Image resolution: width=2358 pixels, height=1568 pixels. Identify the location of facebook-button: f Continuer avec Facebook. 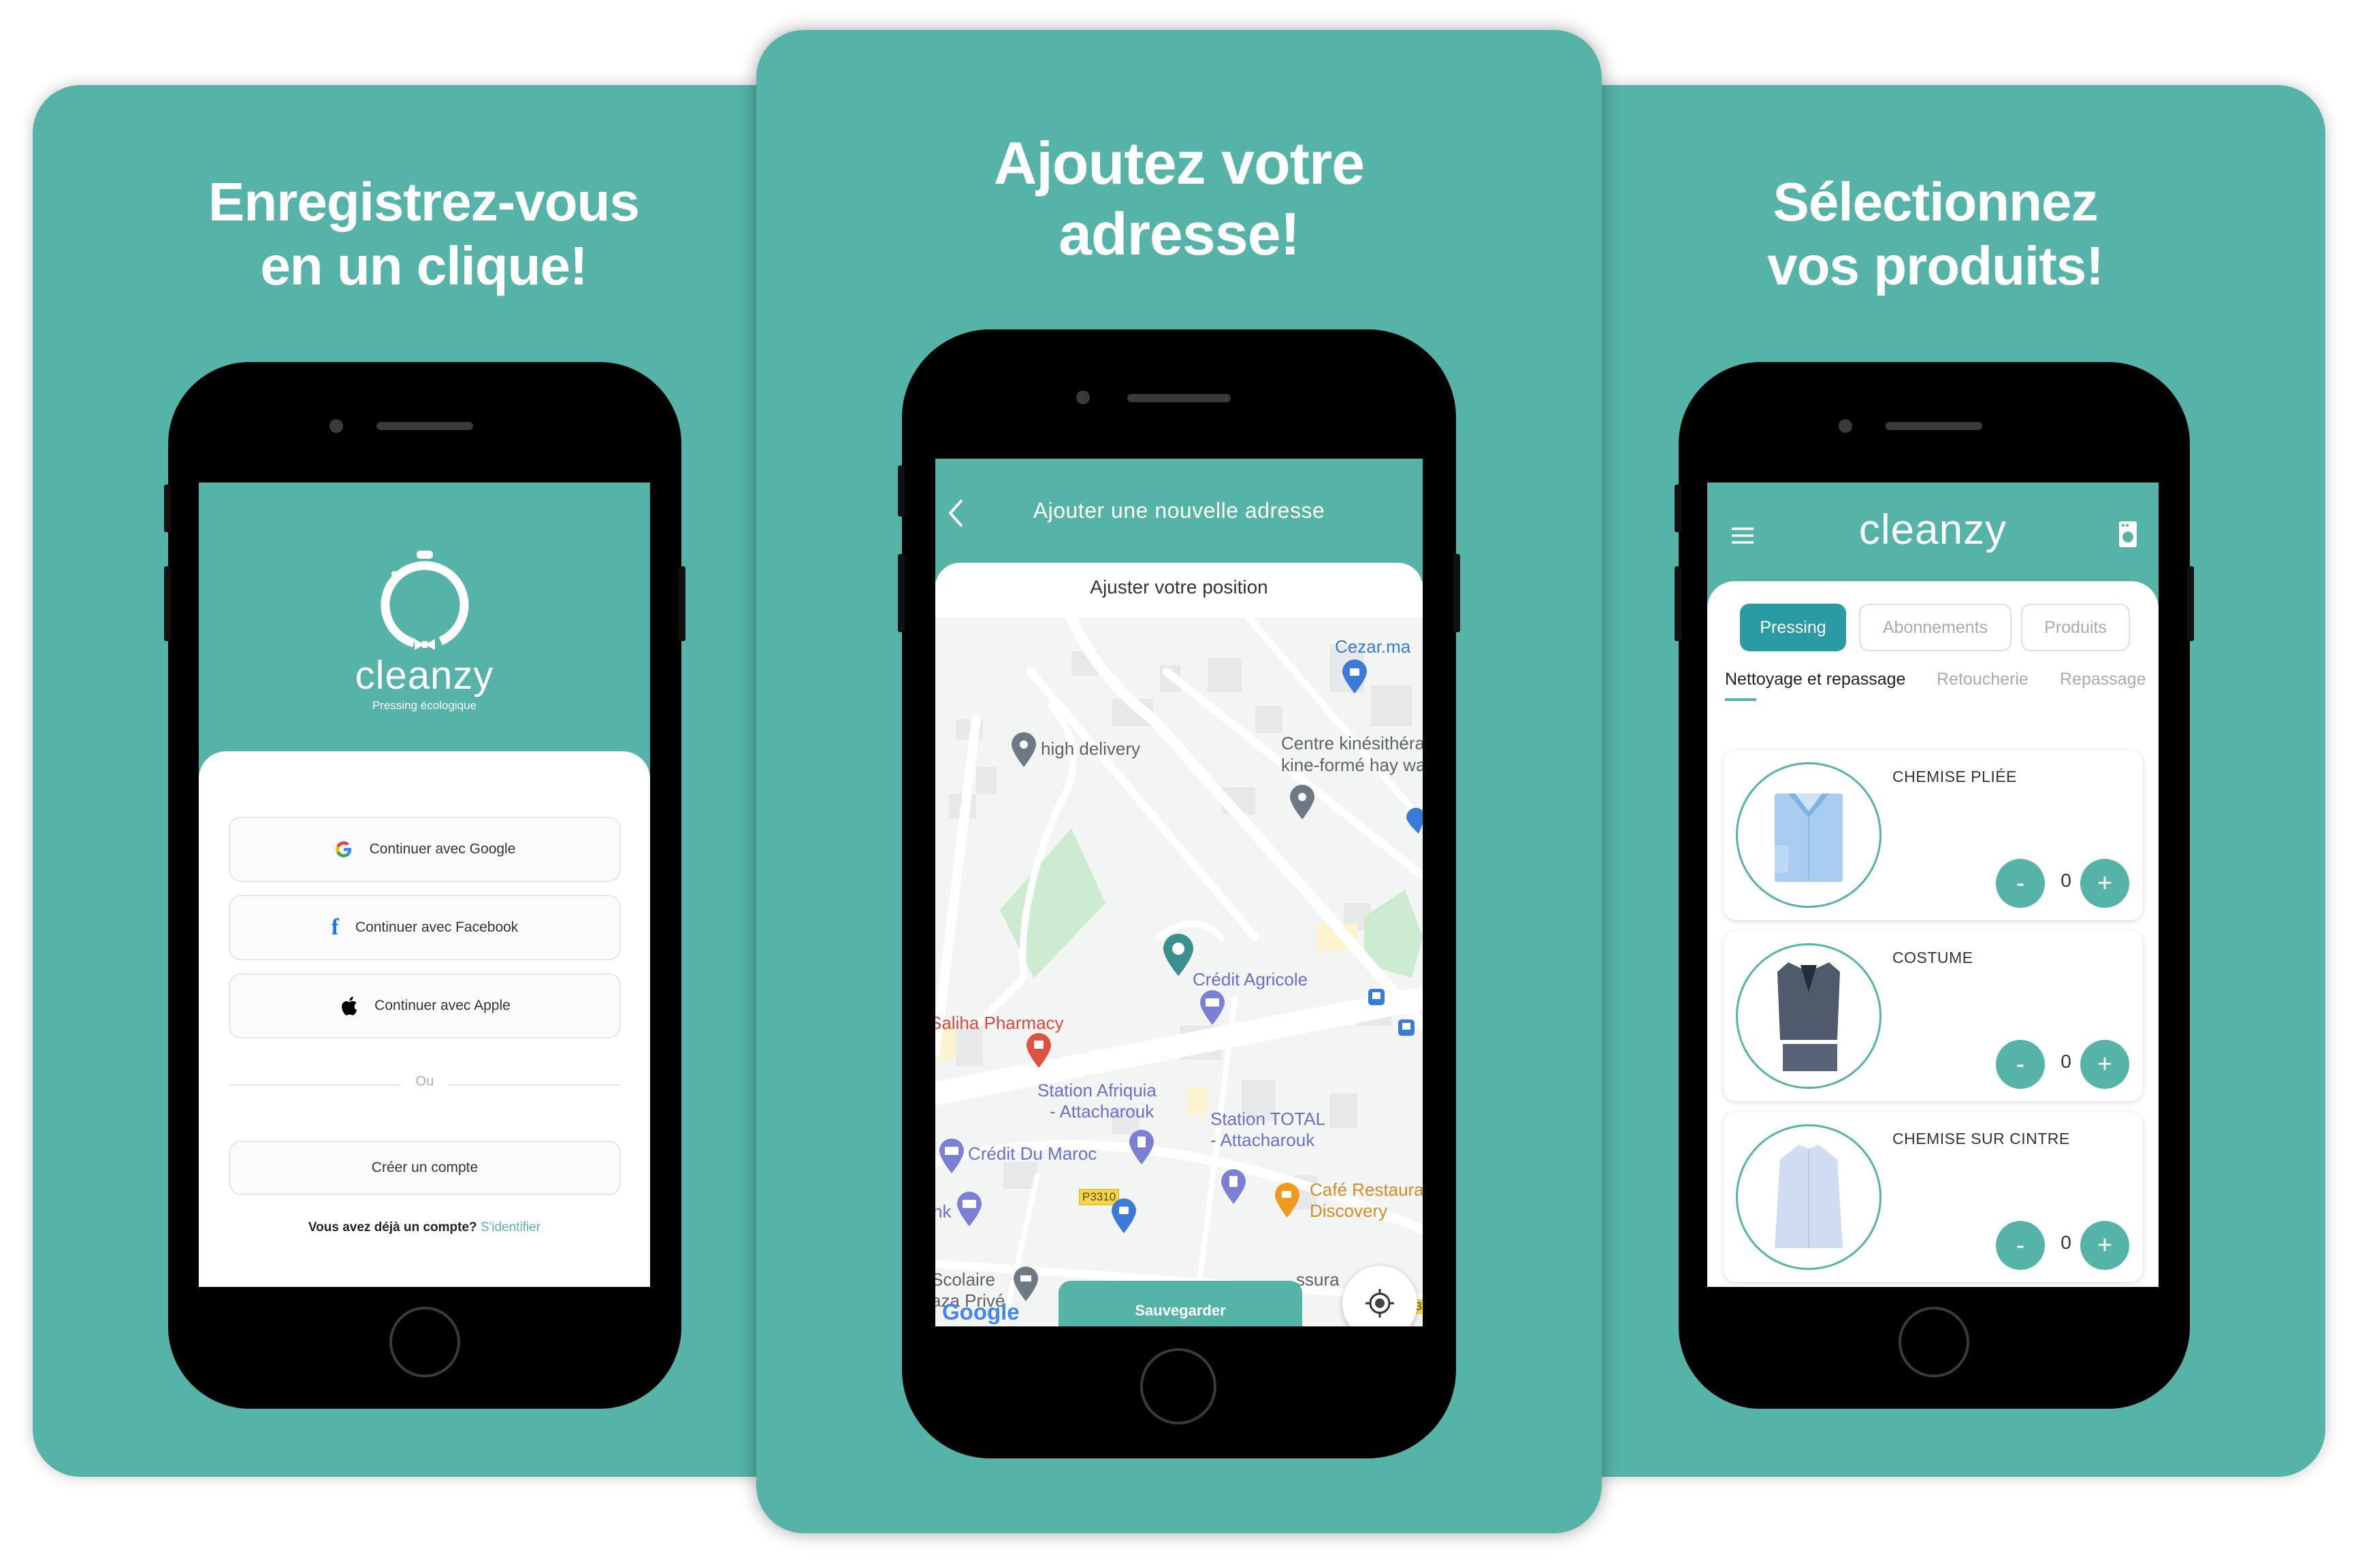
(425, 927).